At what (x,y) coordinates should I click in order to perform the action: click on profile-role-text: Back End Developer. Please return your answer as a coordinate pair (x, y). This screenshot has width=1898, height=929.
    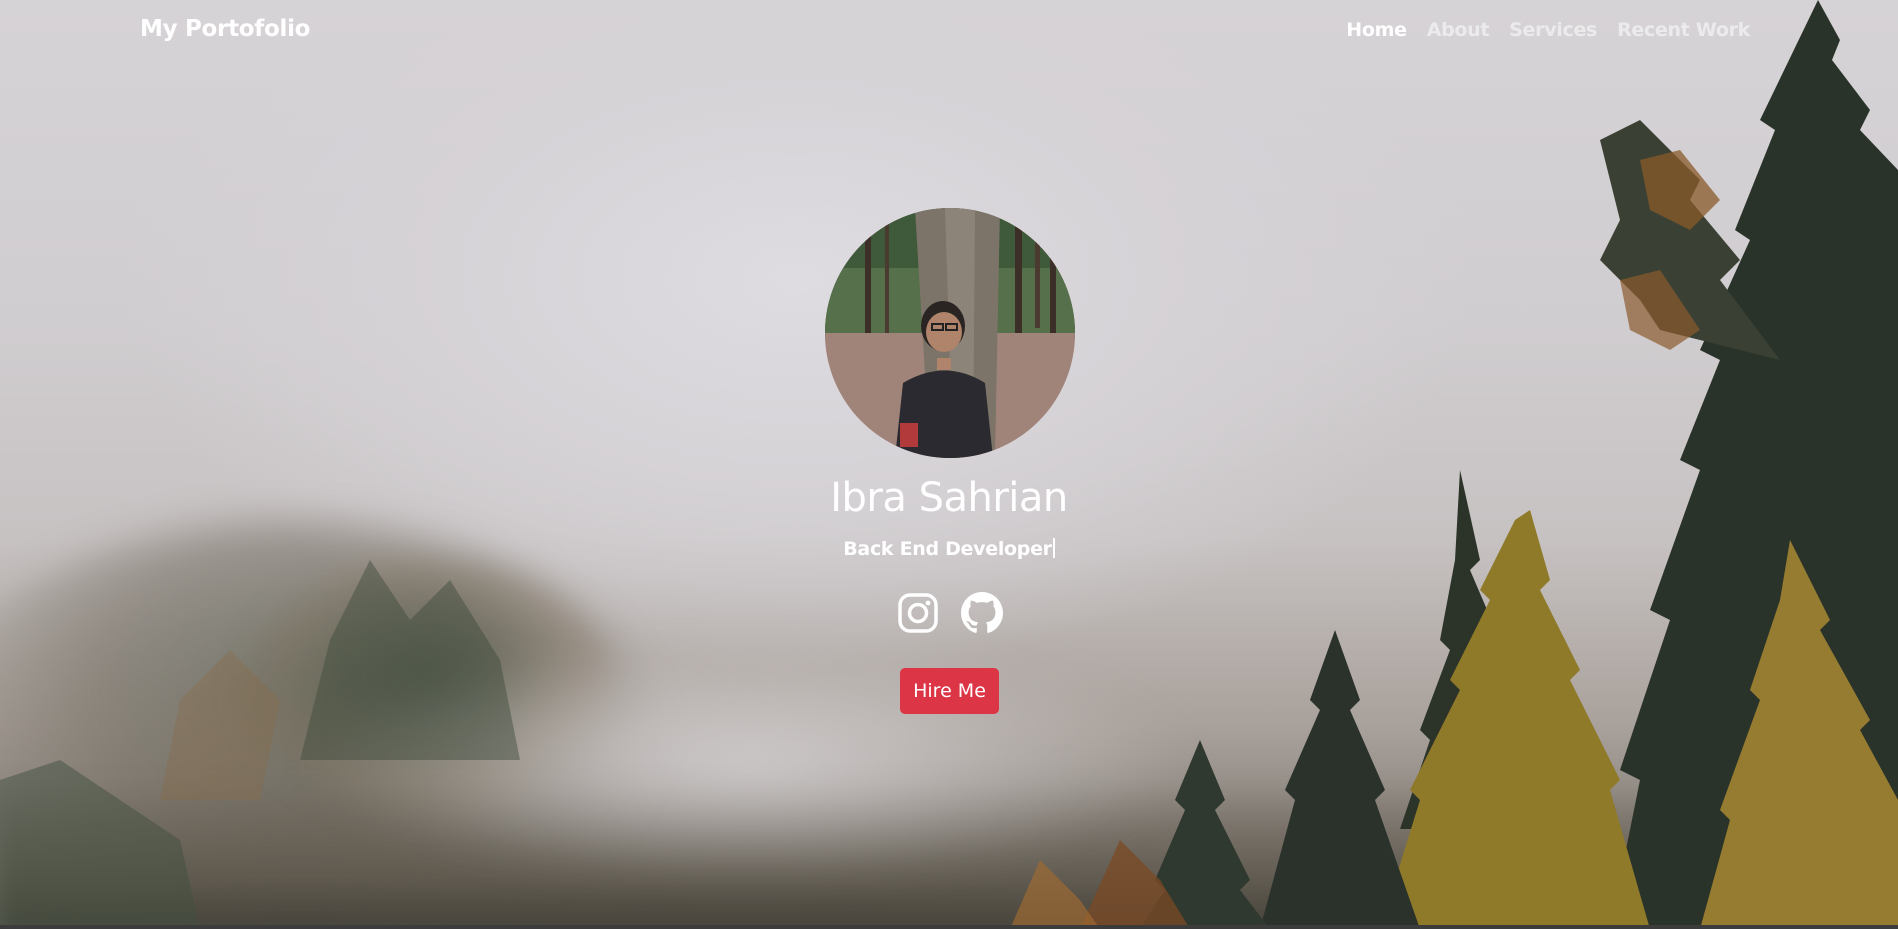
    Looking at the image, I should click on (947, 549).